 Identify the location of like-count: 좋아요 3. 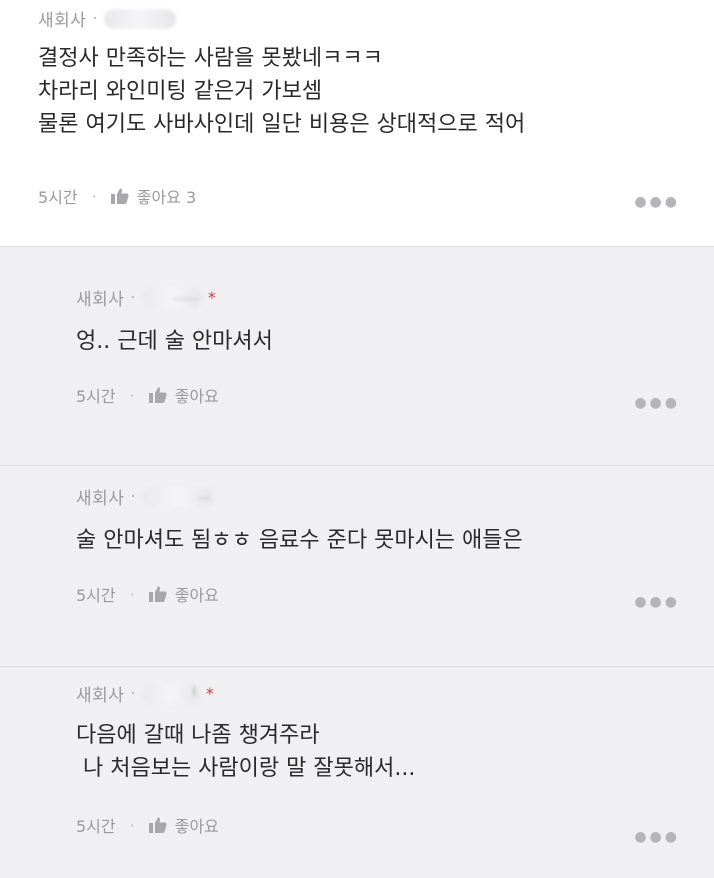
(166, 197).